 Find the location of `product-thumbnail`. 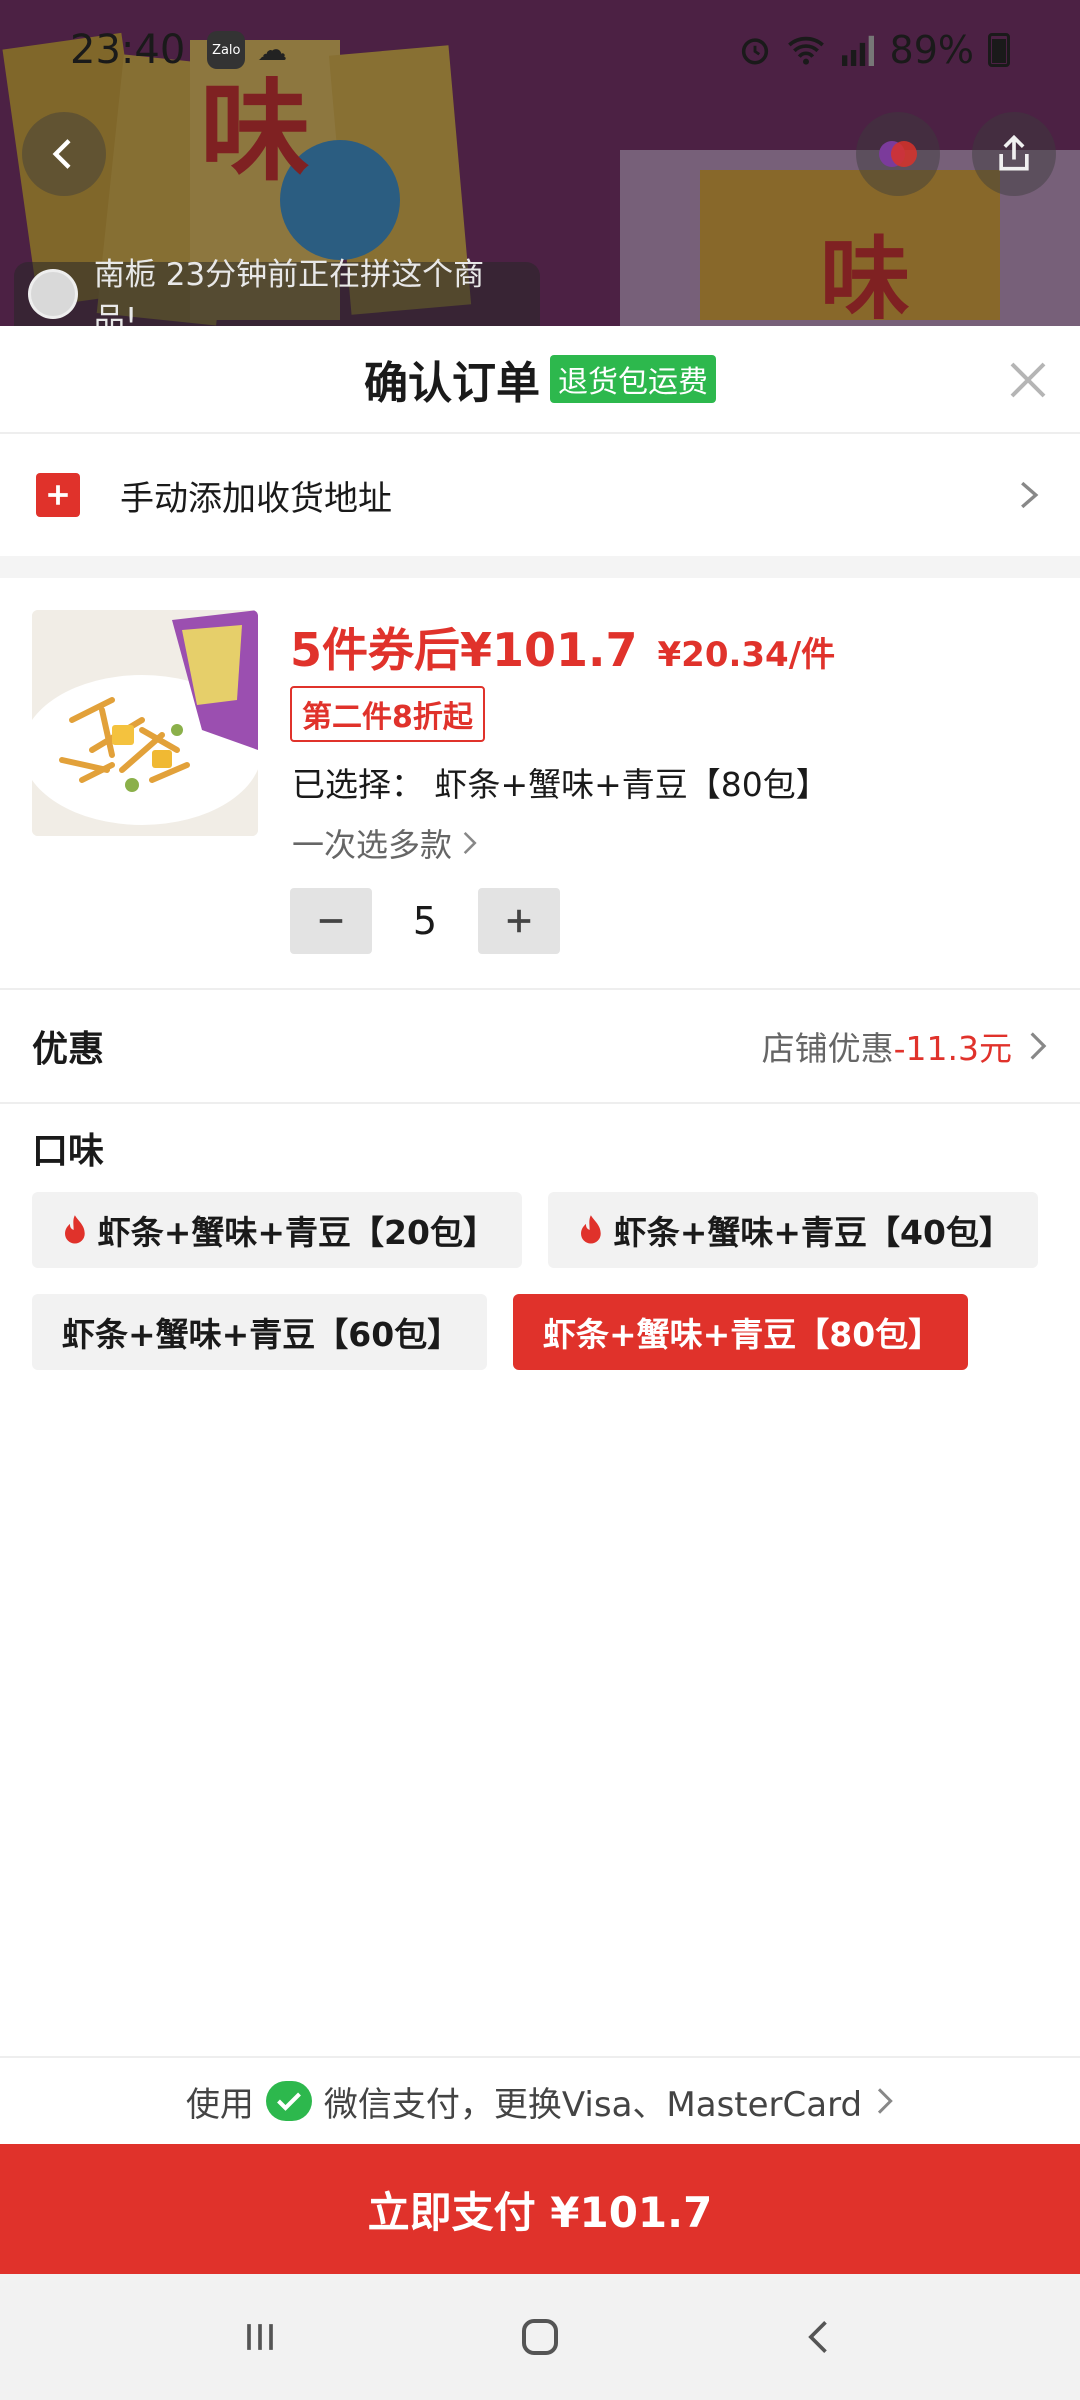

product-thumbnail is located at coordinates (145, 723).